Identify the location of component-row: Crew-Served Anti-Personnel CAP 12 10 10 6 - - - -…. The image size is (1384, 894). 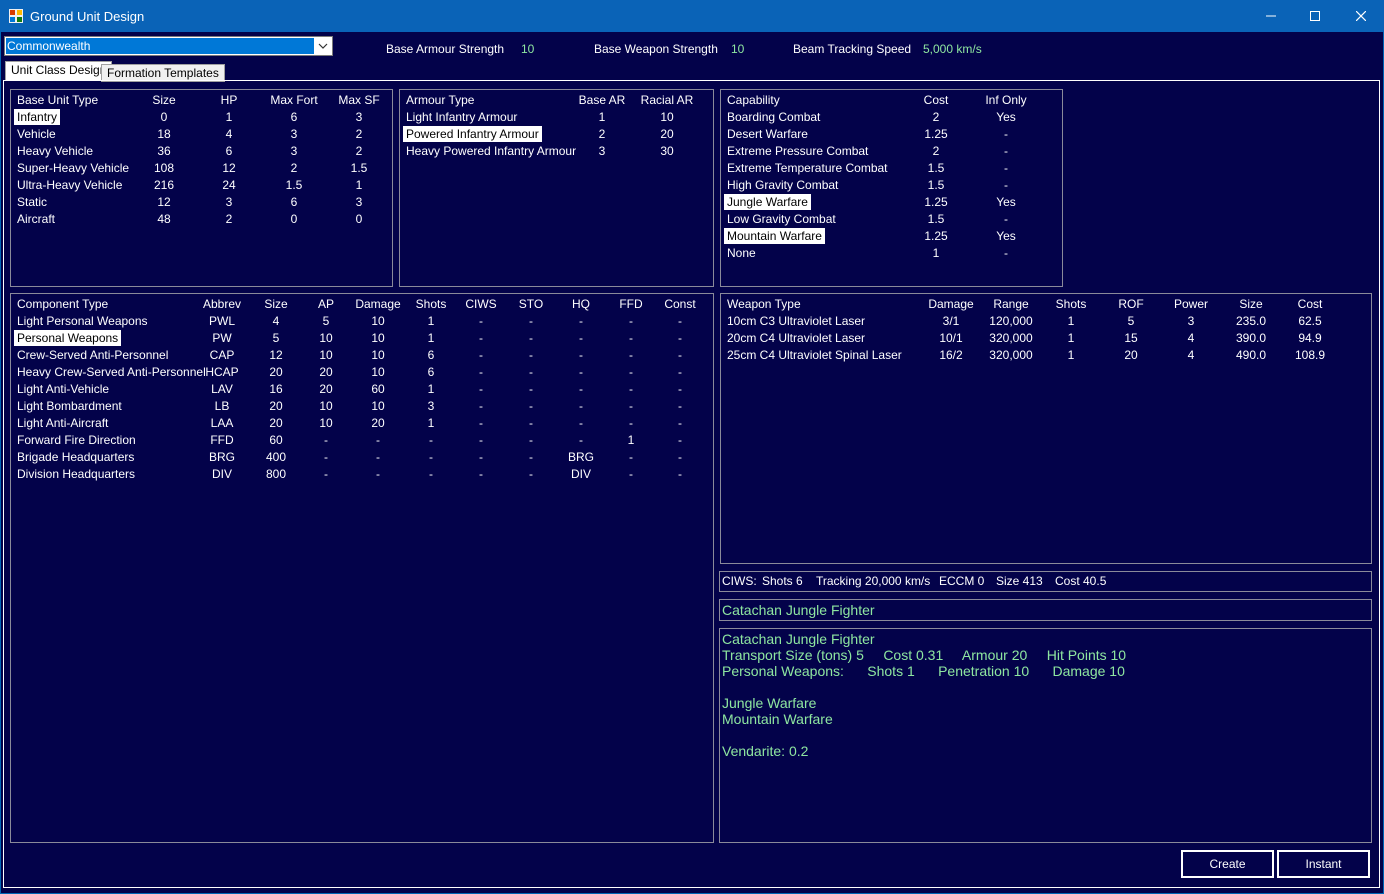
(363, 355).